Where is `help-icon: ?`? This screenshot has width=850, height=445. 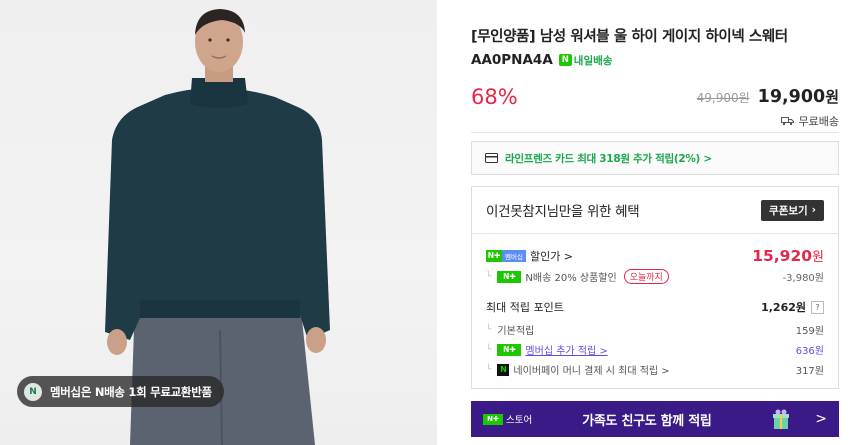 help-icon: ? is located at coordinates (817, 307).